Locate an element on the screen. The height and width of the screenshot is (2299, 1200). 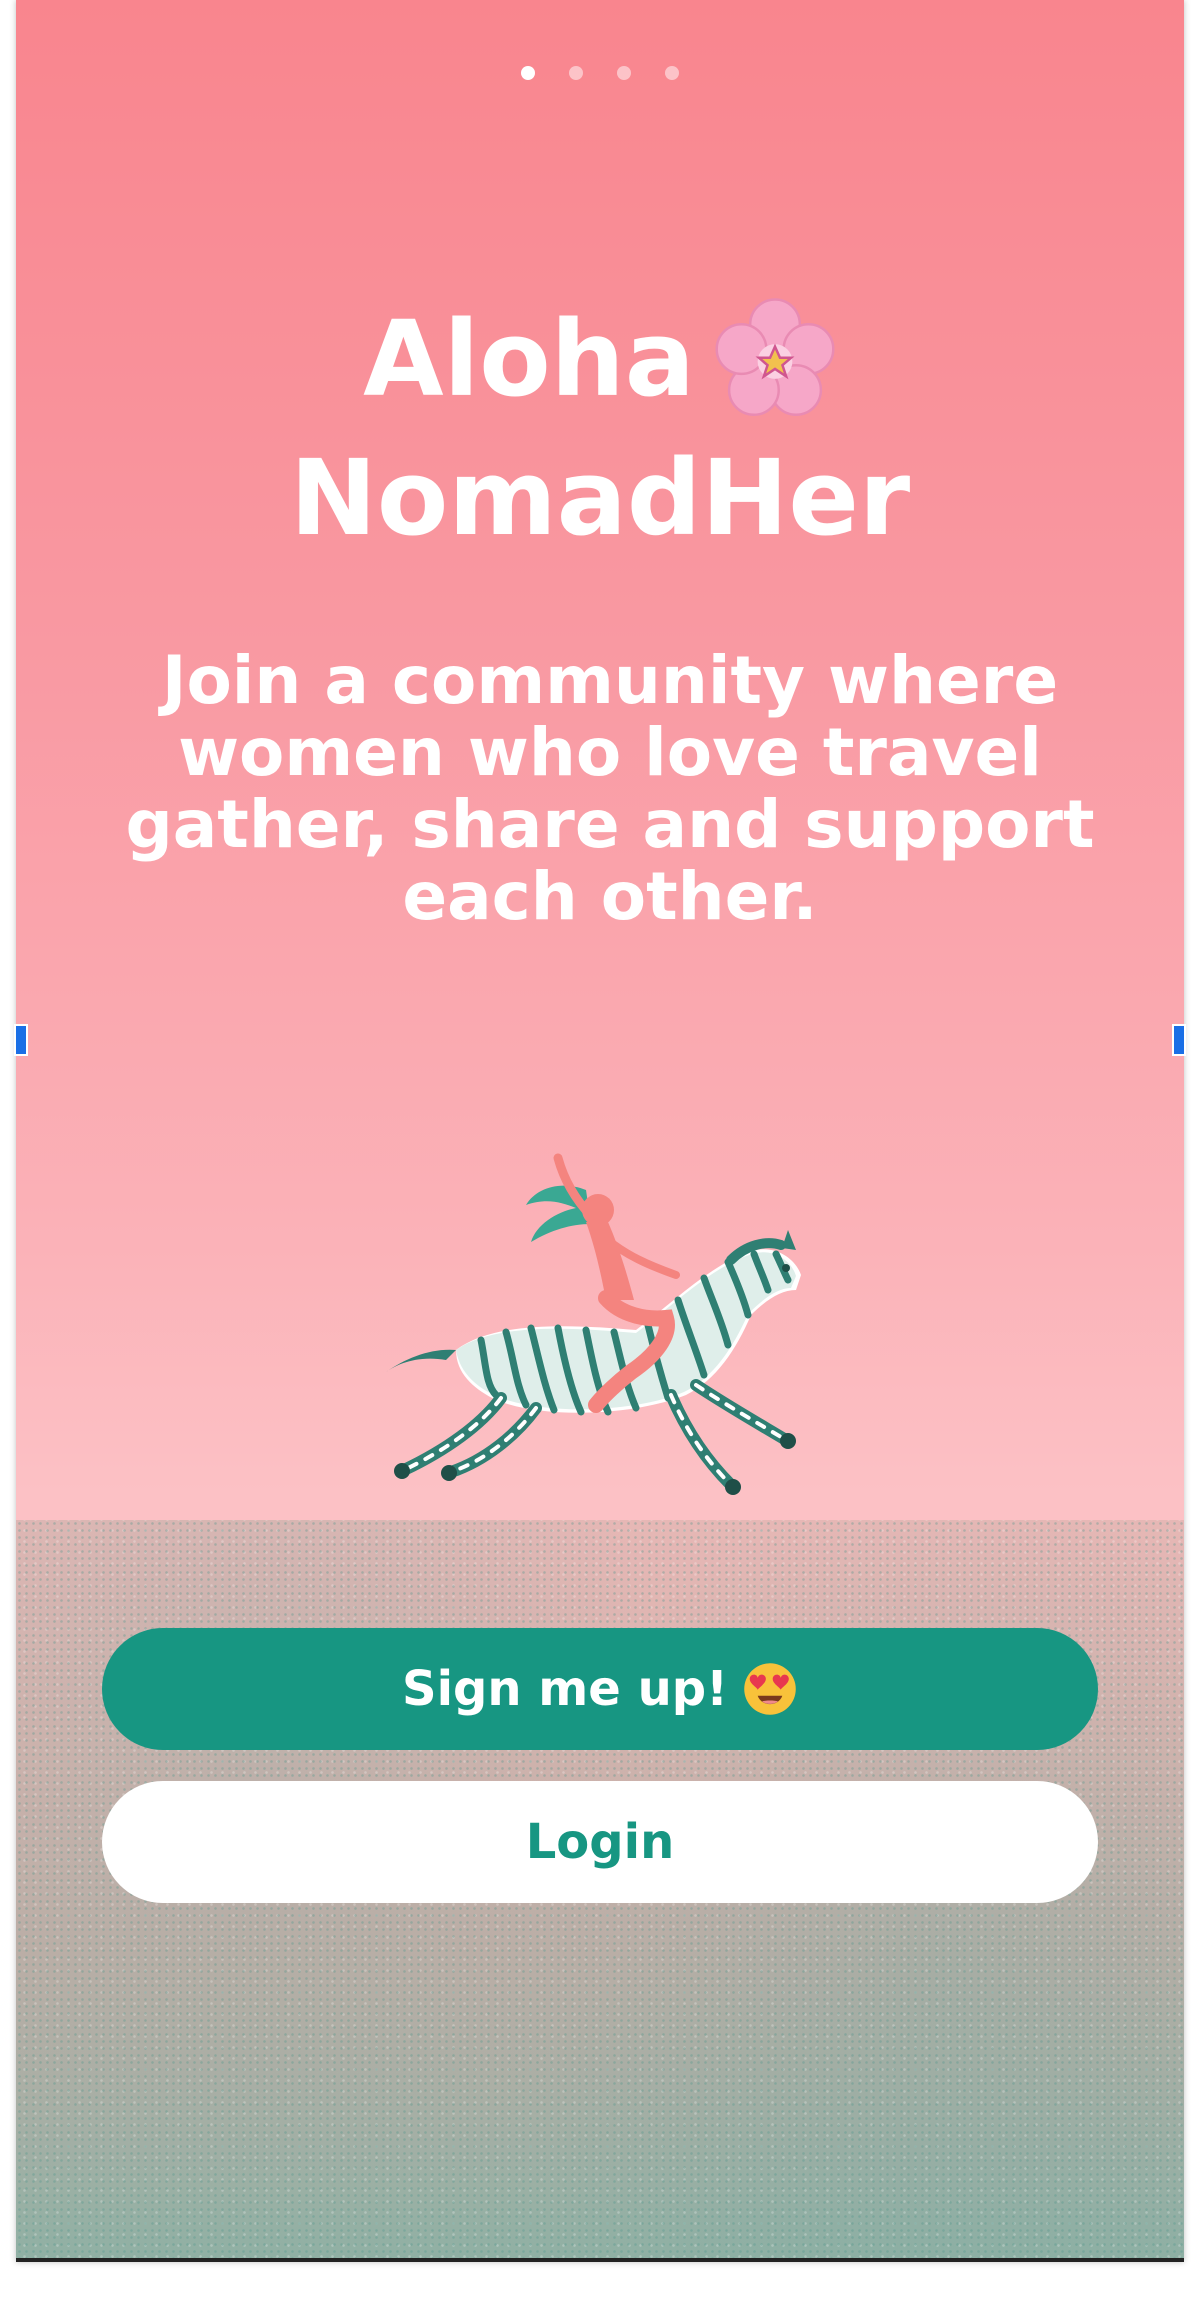
signup-button-label: Sign me up! is located at coordinates (565, 1689).